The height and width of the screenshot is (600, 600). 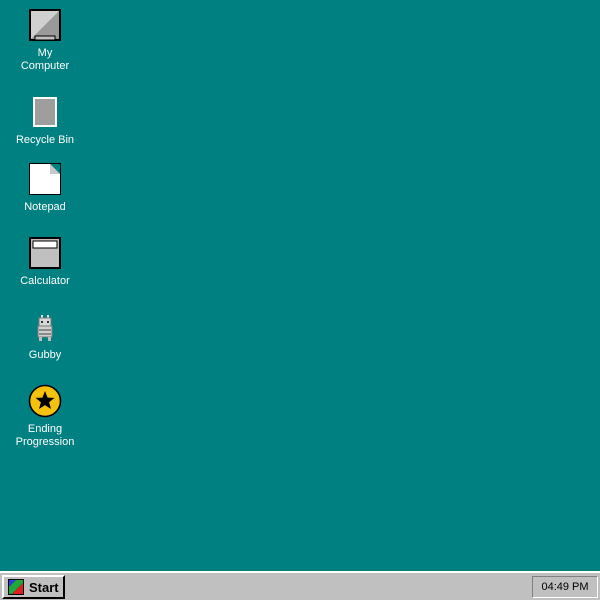 I want to click on desktop-icon-recycle-bin: Recycle Bin, so click(x=45, y=121).